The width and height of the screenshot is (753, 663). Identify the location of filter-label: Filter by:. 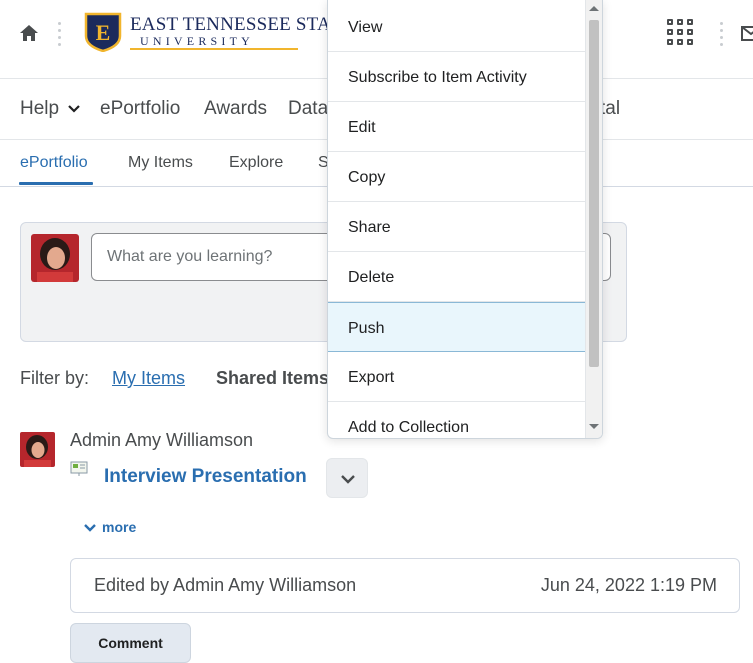
(55, 378).